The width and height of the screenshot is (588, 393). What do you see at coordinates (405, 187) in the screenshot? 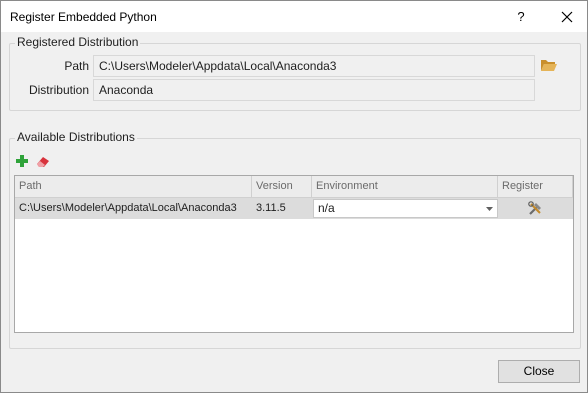
I see `column-header-environment: Environment` at bounding box center [405, 187].